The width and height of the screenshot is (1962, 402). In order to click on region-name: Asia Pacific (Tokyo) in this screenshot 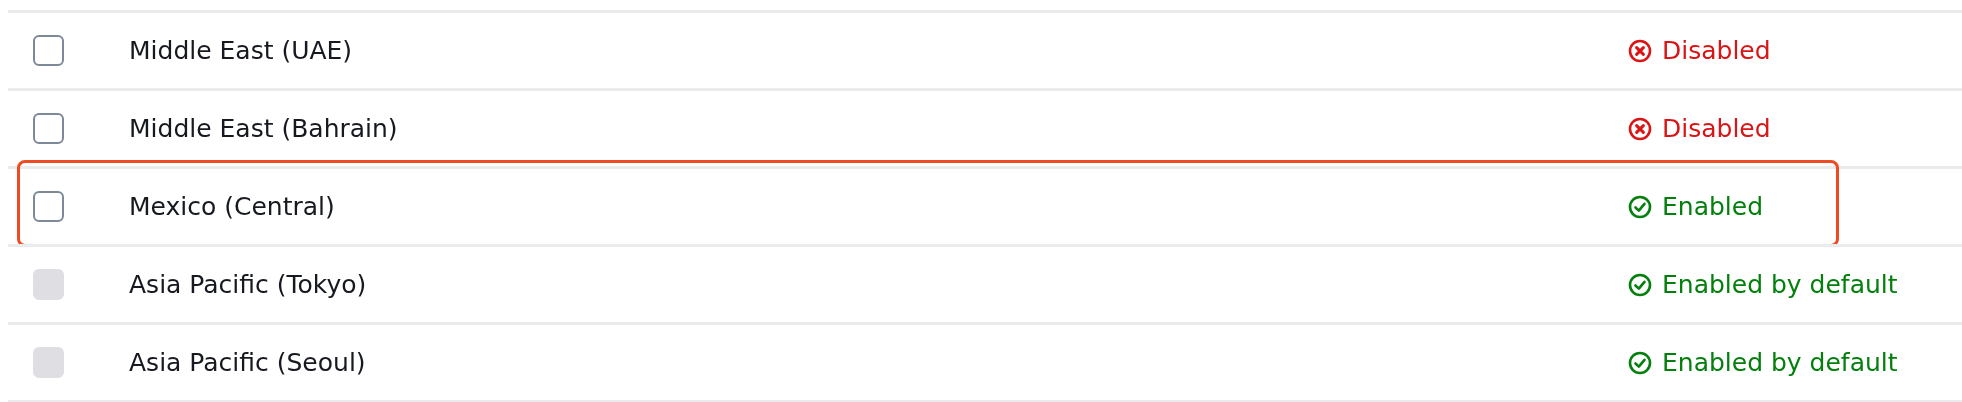, I will do `click(248, 284)`.